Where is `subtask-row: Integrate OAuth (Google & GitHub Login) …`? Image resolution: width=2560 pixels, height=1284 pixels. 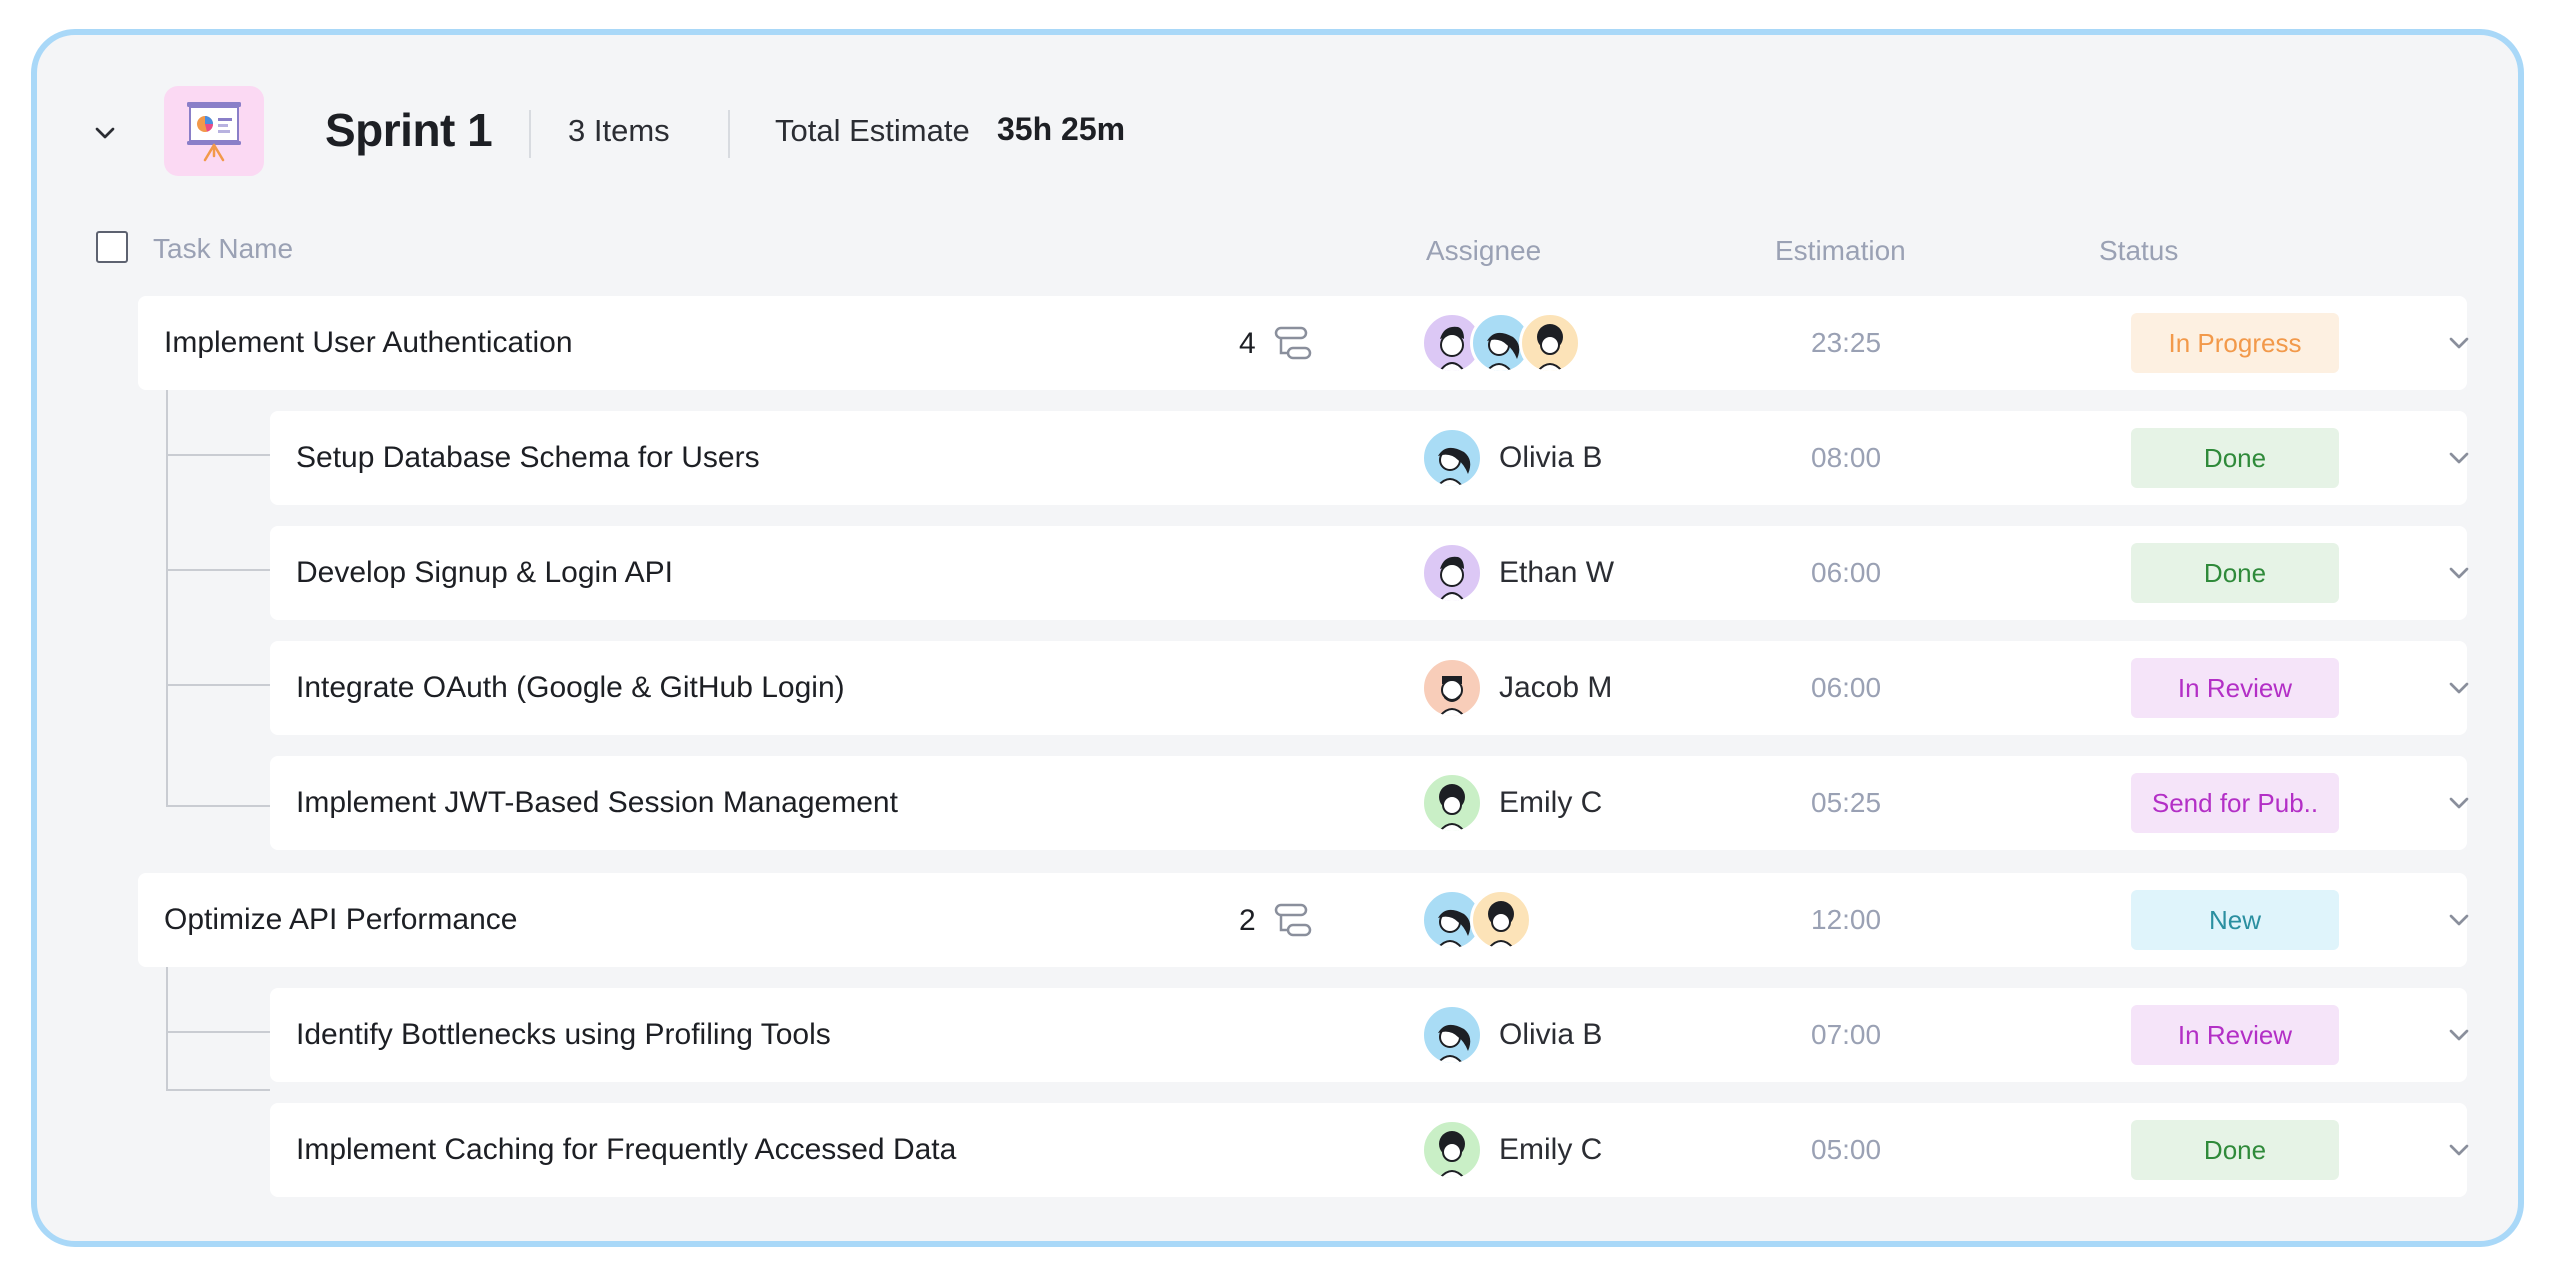 subtask-row: Integrate OAuth (Google & GitHub Login) … is located at coordinates (1369, 688).